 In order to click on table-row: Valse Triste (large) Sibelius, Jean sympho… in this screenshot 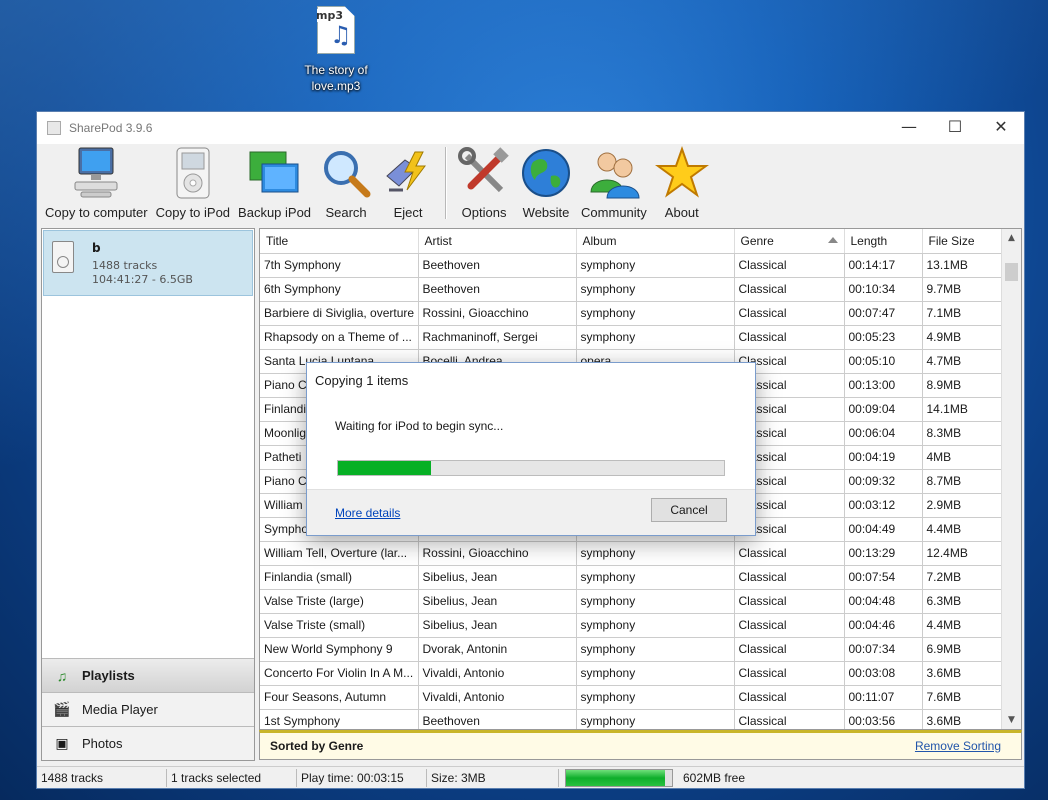, I will do `click(631, 601)`.